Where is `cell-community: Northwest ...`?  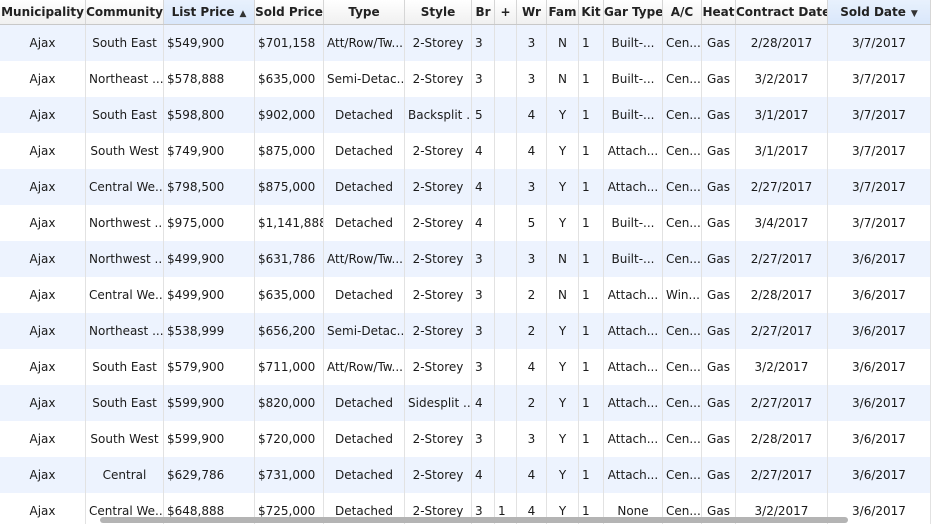
cell-community: Northwest ... is located at coordinates (125, 223).